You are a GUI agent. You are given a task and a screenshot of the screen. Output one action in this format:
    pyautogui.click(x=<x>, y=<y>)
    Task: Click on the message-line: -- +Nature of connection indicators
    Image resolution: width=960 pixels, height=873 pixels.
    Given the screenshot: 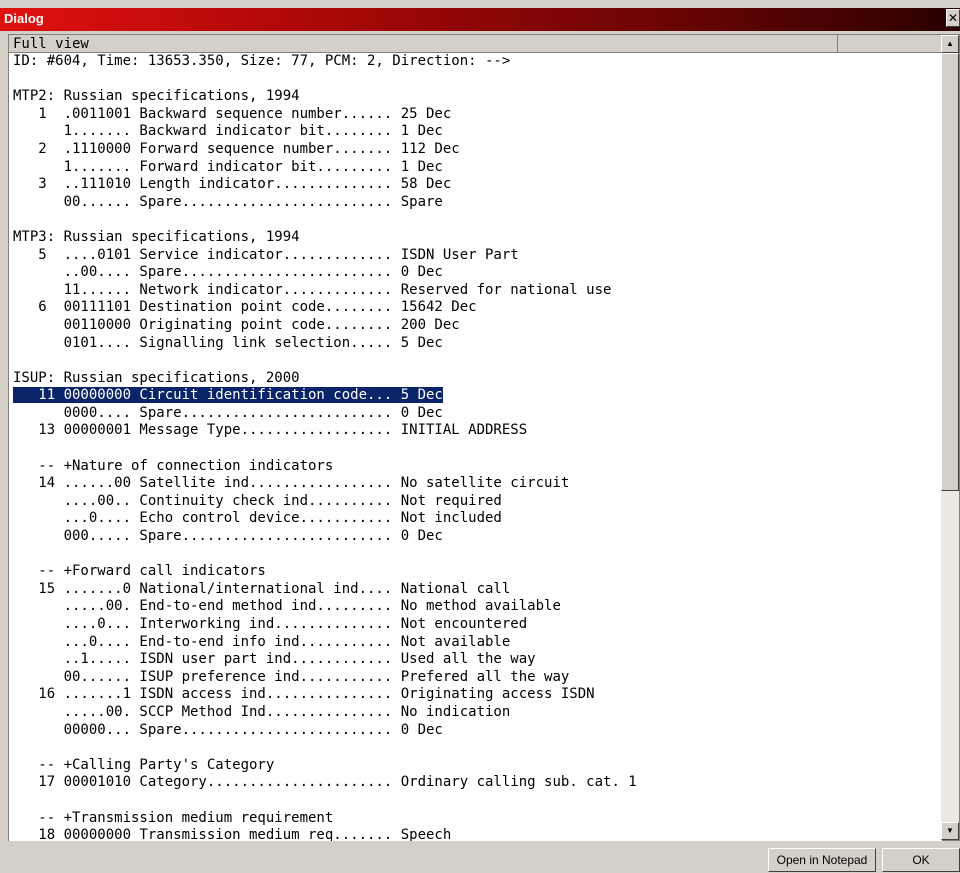 What is the action you would take?
    pyautogui.click(x=475, y=467)
    